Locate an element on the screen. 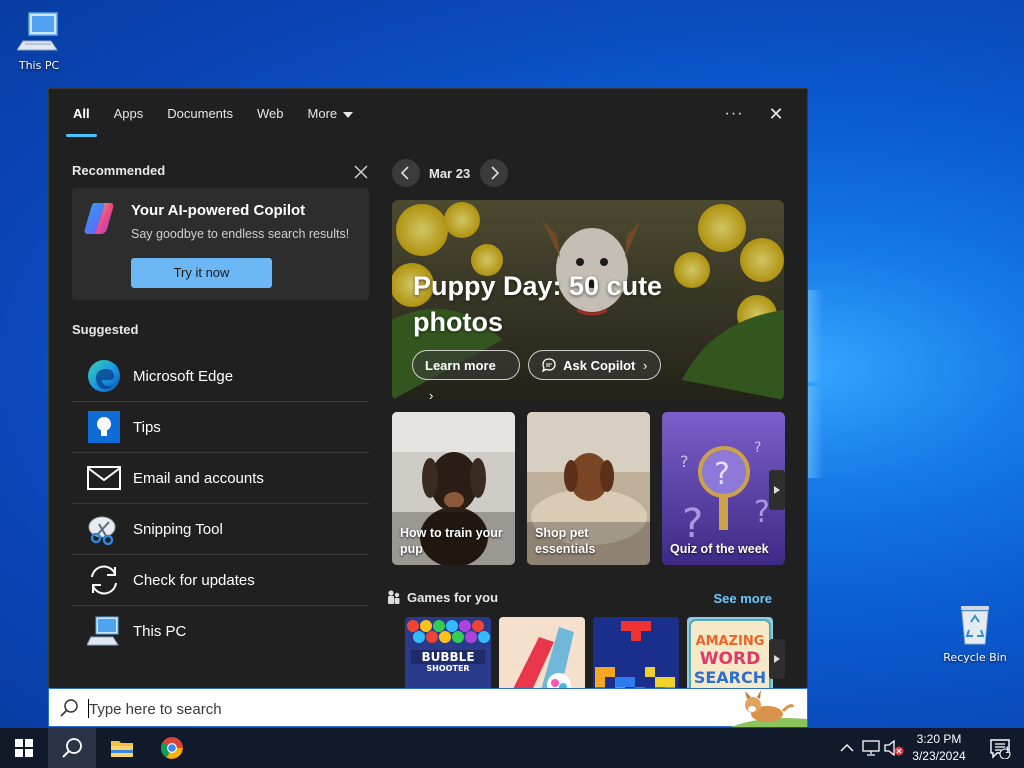  copilot-card-title: Your AI-powered Copilot is located at coordinates (218, 210).